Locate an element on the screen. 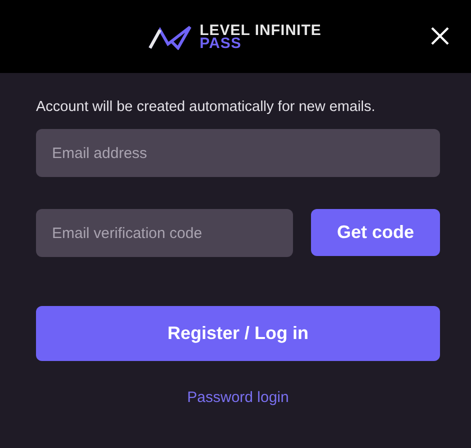 The width and height of the screenshot is (471, 448). logo-text: LEVEL INFINITE is located at coordinates (261, 30).